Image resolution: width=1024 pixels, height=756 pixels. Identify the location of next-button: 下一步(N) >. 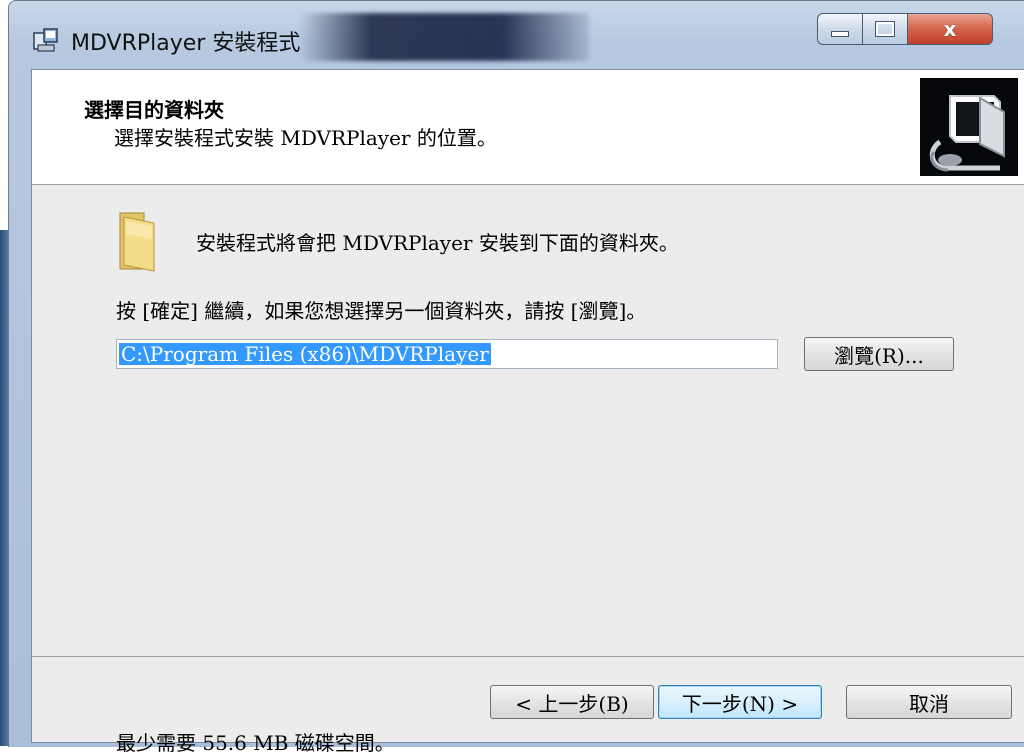
(740, 702).